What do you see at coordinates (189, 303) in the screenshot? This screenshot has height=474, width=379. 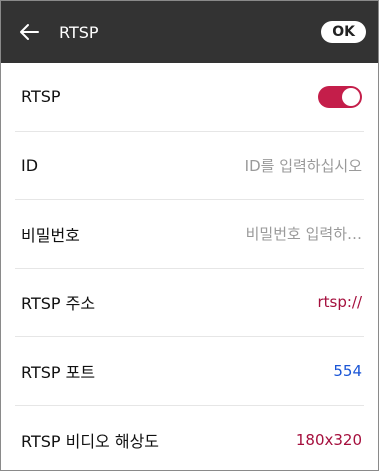 I see `row-rtsp-address: RTSP 주소 rtsp://` at bounding box center [189, 303].